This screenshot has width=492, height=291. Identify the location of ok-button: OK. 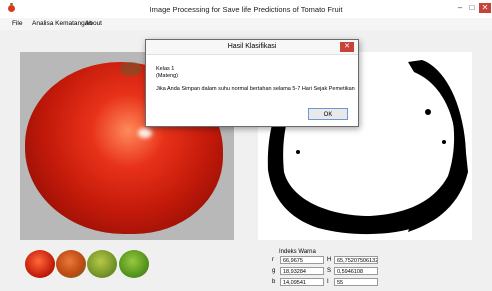
(328, 114).